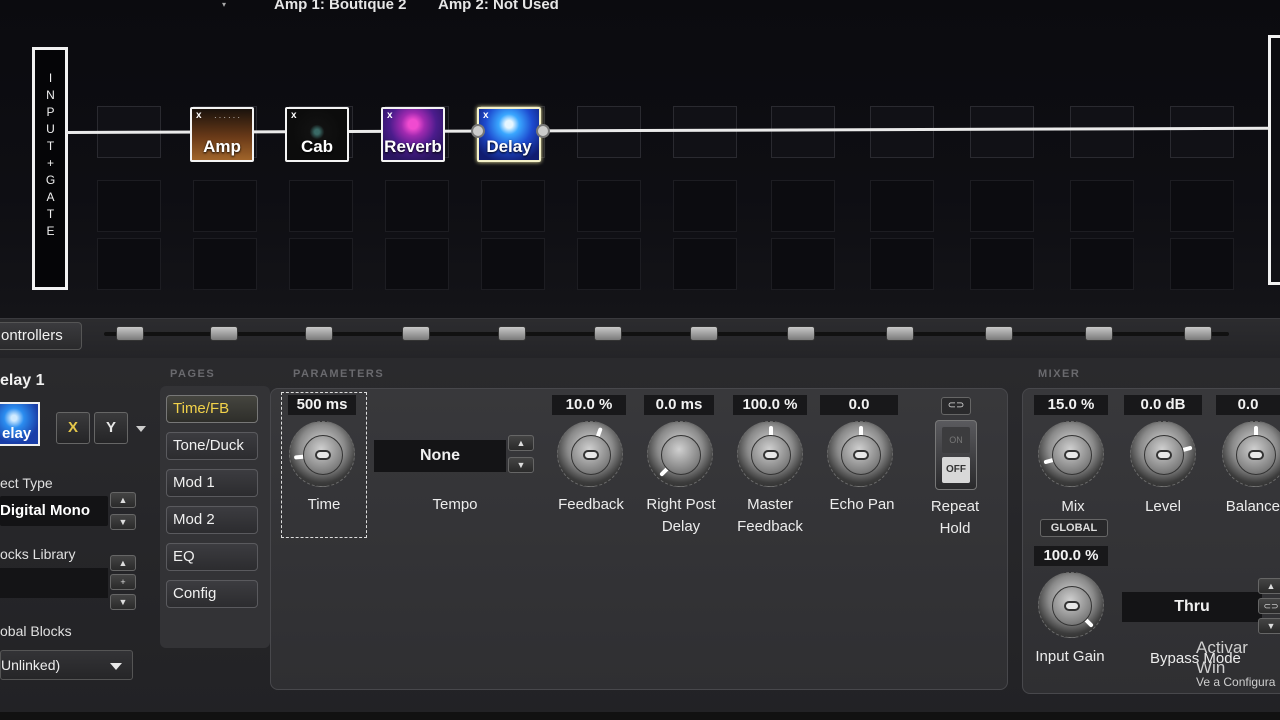 Image resolution: width=1280 pixels, height=720 pixels. Describe the element at coordinates (680, 454) in the screenshot. I see `right-post-delay-knob` at that location.